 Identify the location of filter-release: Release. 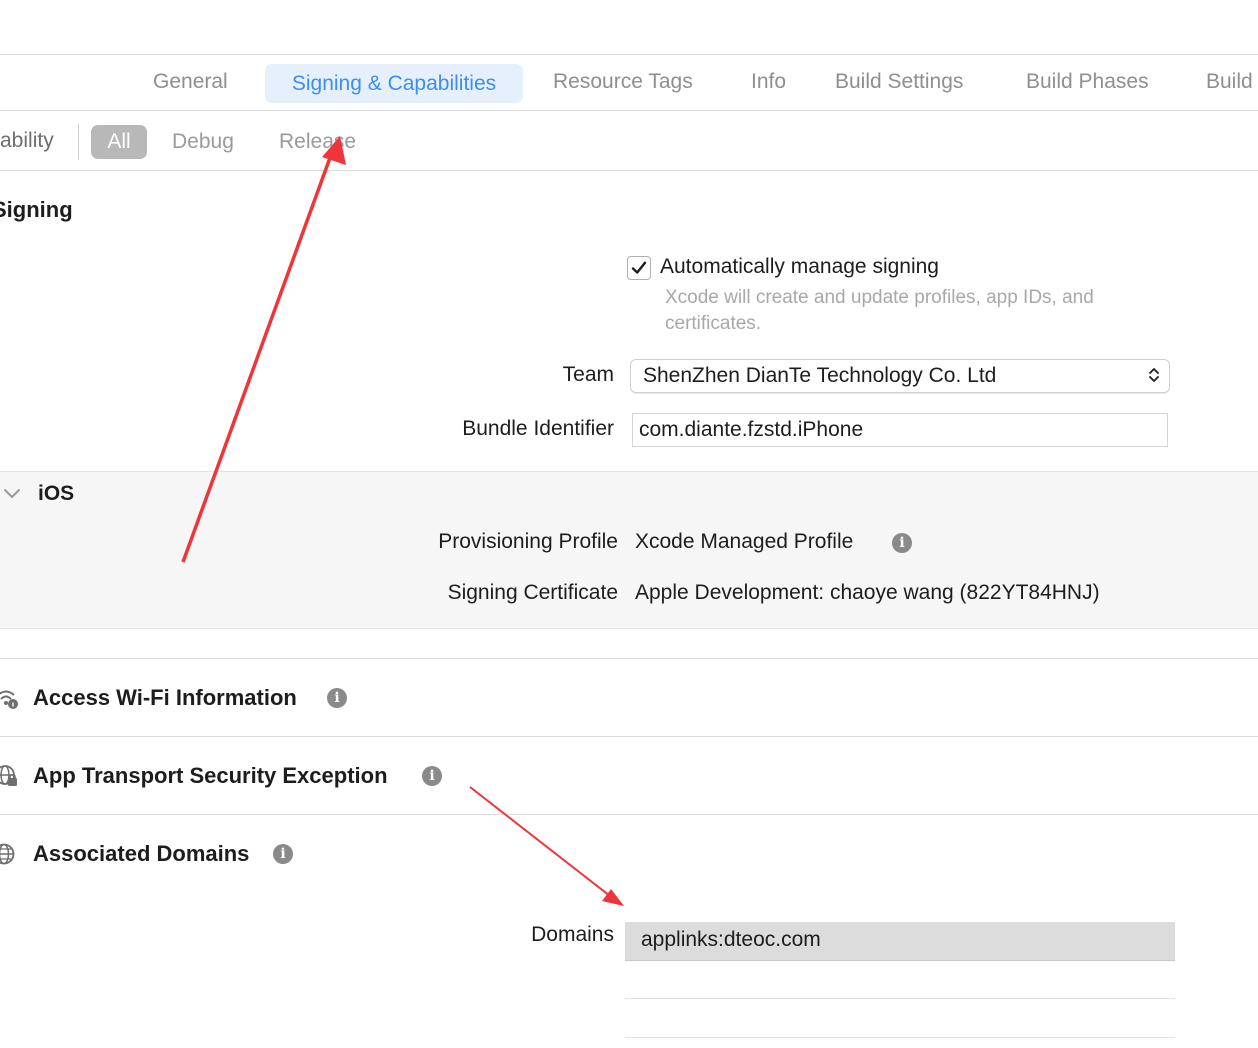
(317, 142).